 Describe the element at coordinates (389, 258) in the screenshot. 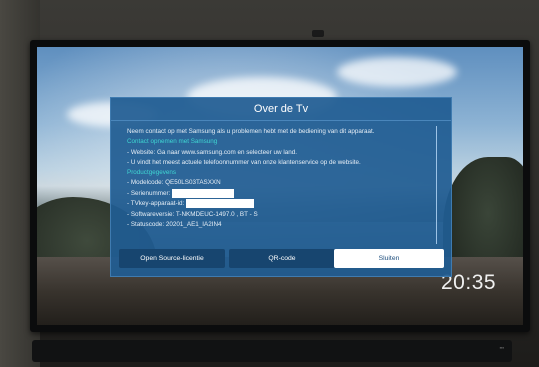

I see `close-button: Sluiten` at that location.